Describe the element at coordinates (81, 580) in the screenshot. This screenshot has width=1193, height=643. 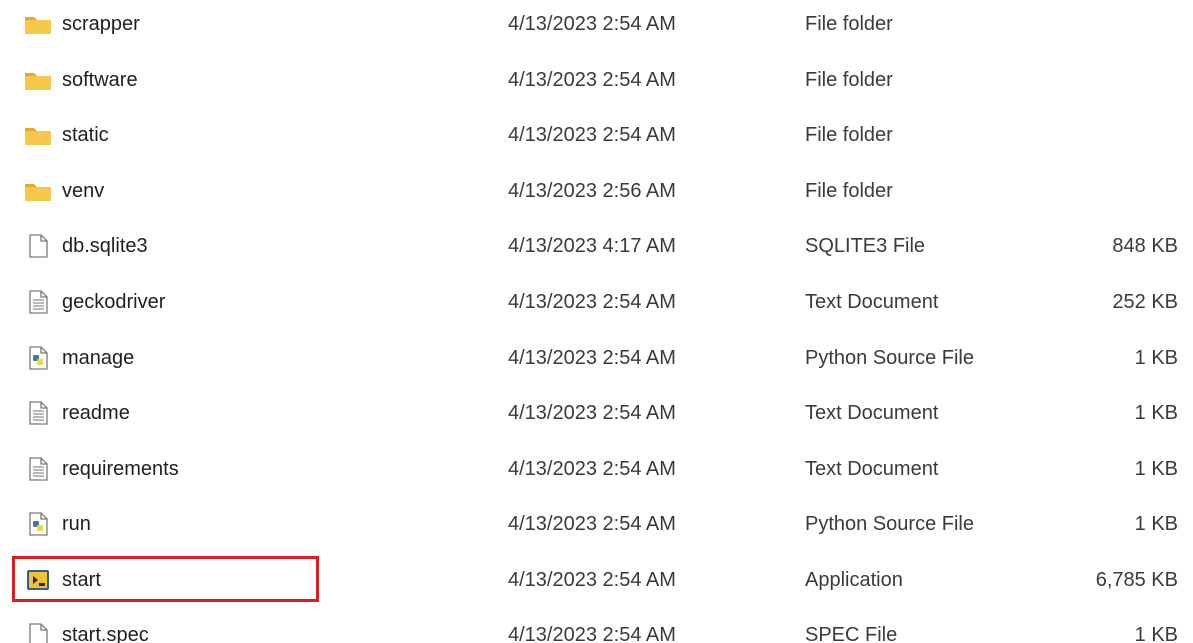
I see `file-name: start` at that location.